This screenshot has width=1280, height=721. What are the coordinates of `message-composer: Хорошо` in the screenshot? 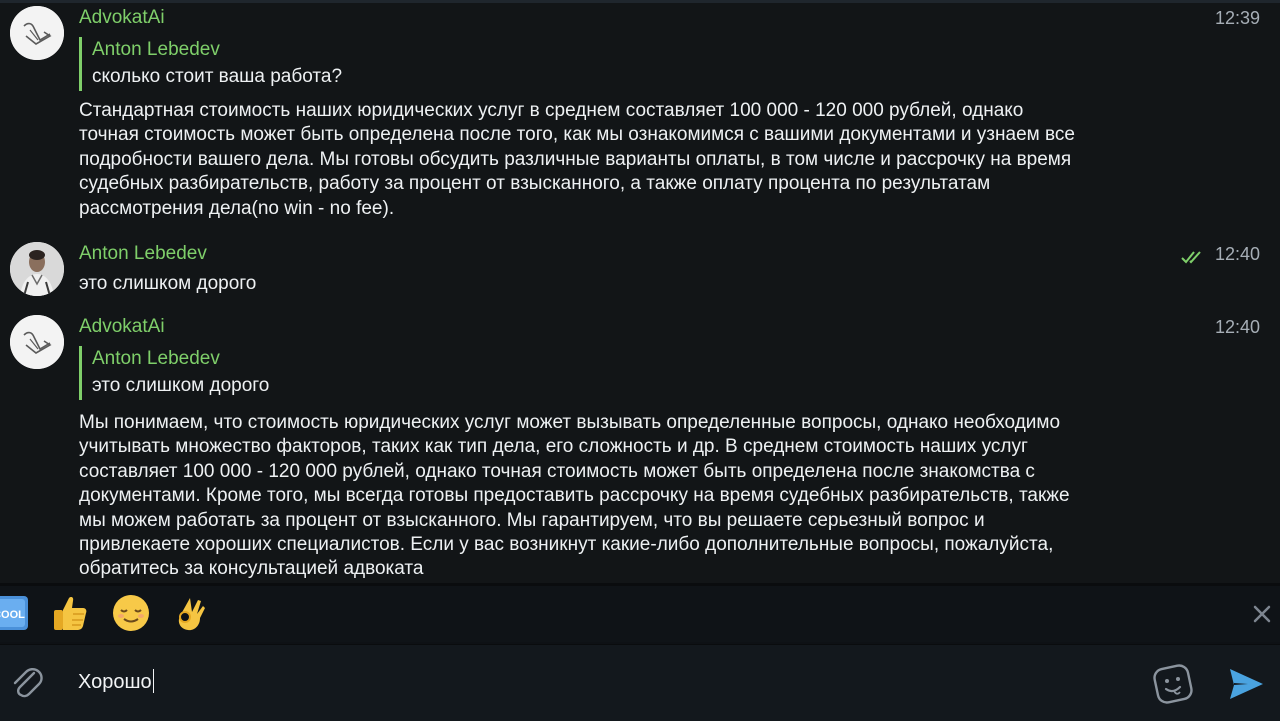 It's located at (640, 682).